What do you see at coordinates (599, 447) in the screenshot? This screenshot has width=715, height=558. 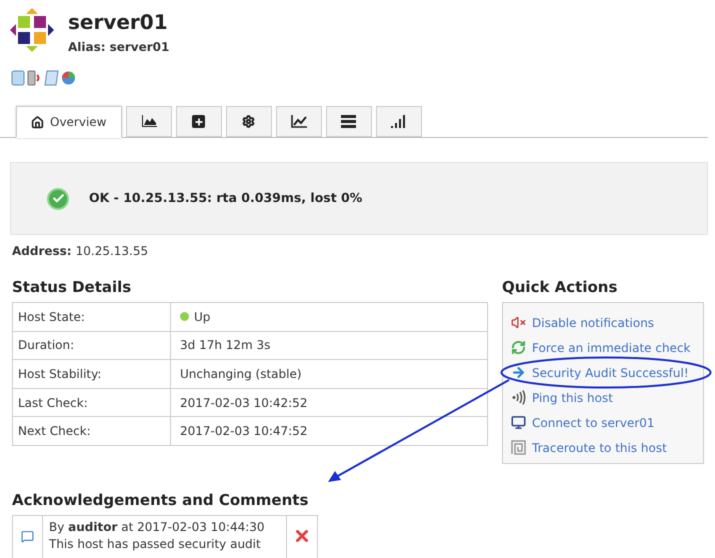 I see `action-link: Traceroute to this host` at bounding box center [599, 447].